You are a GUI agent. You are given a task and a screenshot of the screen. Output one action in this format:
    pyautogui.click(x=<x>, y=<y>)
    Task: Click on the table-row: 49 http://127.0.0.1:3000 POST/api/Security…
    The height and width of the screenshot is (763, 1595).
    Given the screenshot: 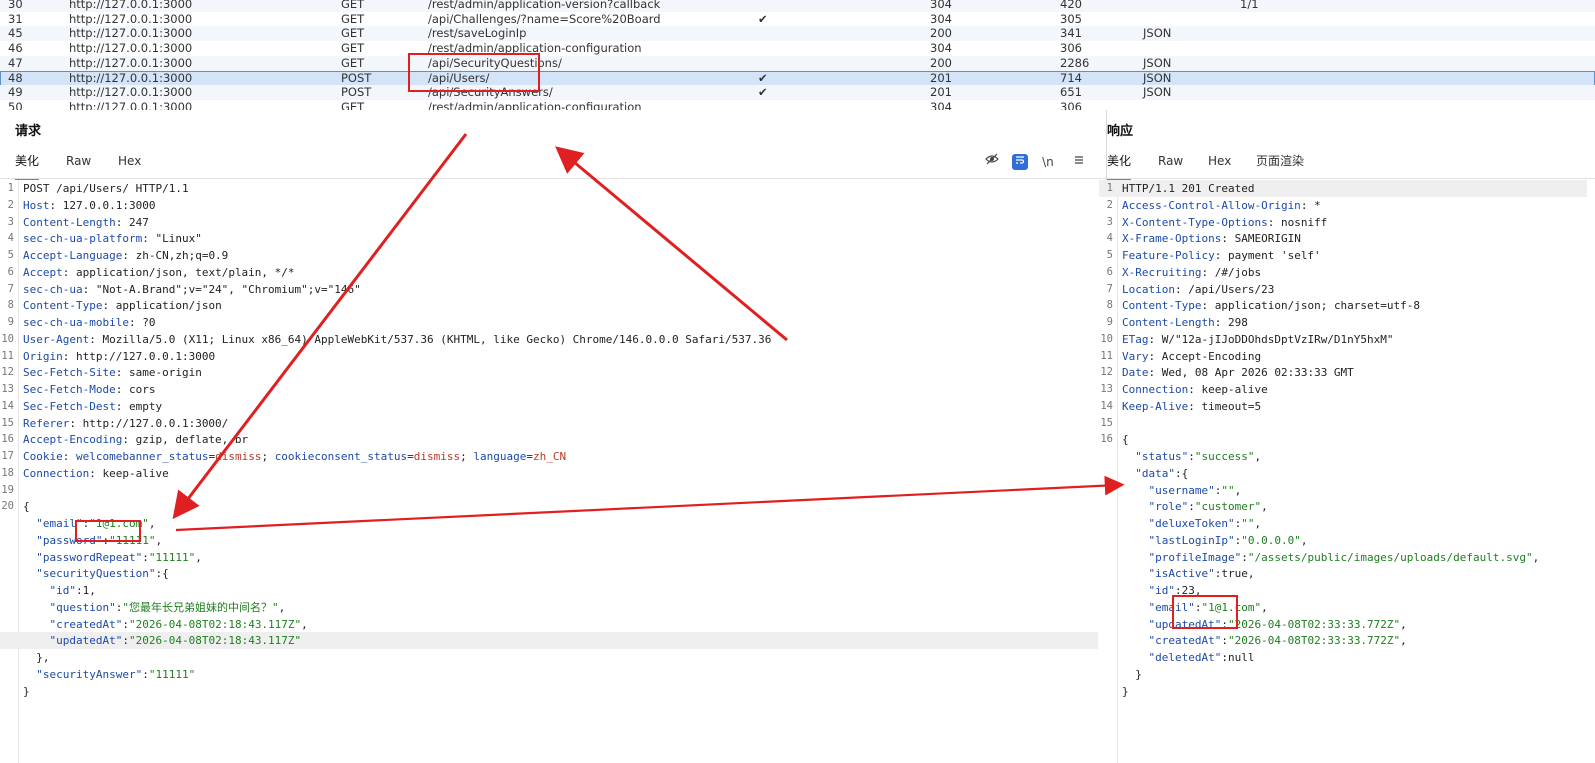 What is the action you would take?
    pyautogui.click(x=797, y=93)
    